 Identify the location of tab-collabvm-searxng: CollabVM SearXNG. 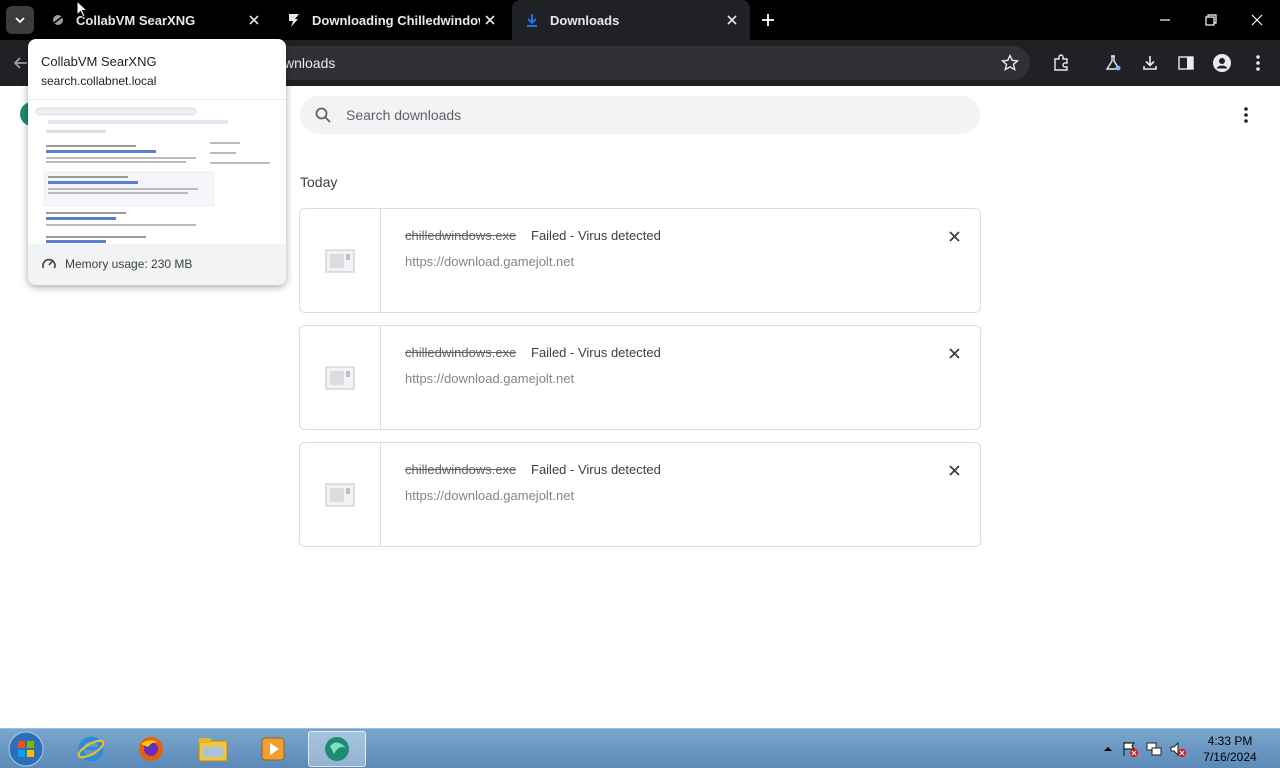
(156, 20).